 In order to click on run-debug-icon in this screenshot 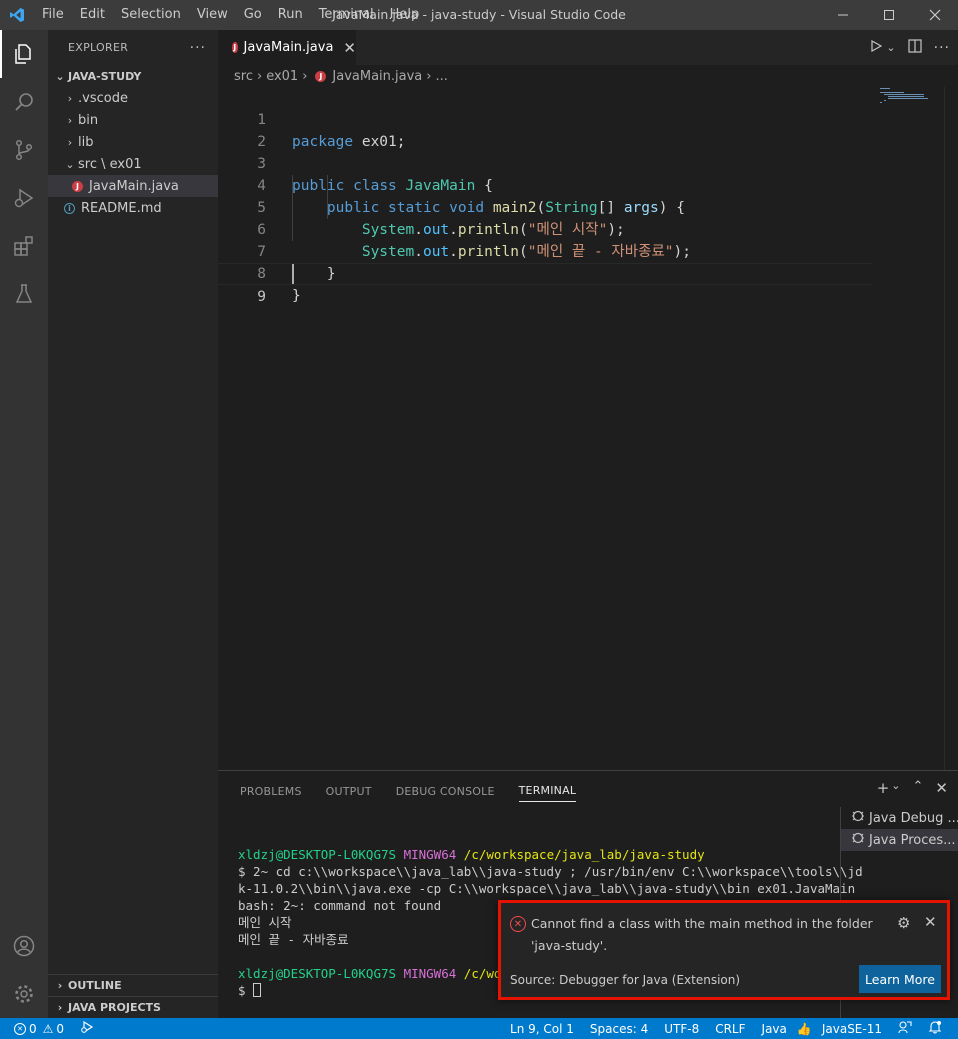, I will do `click(24, 198)`.